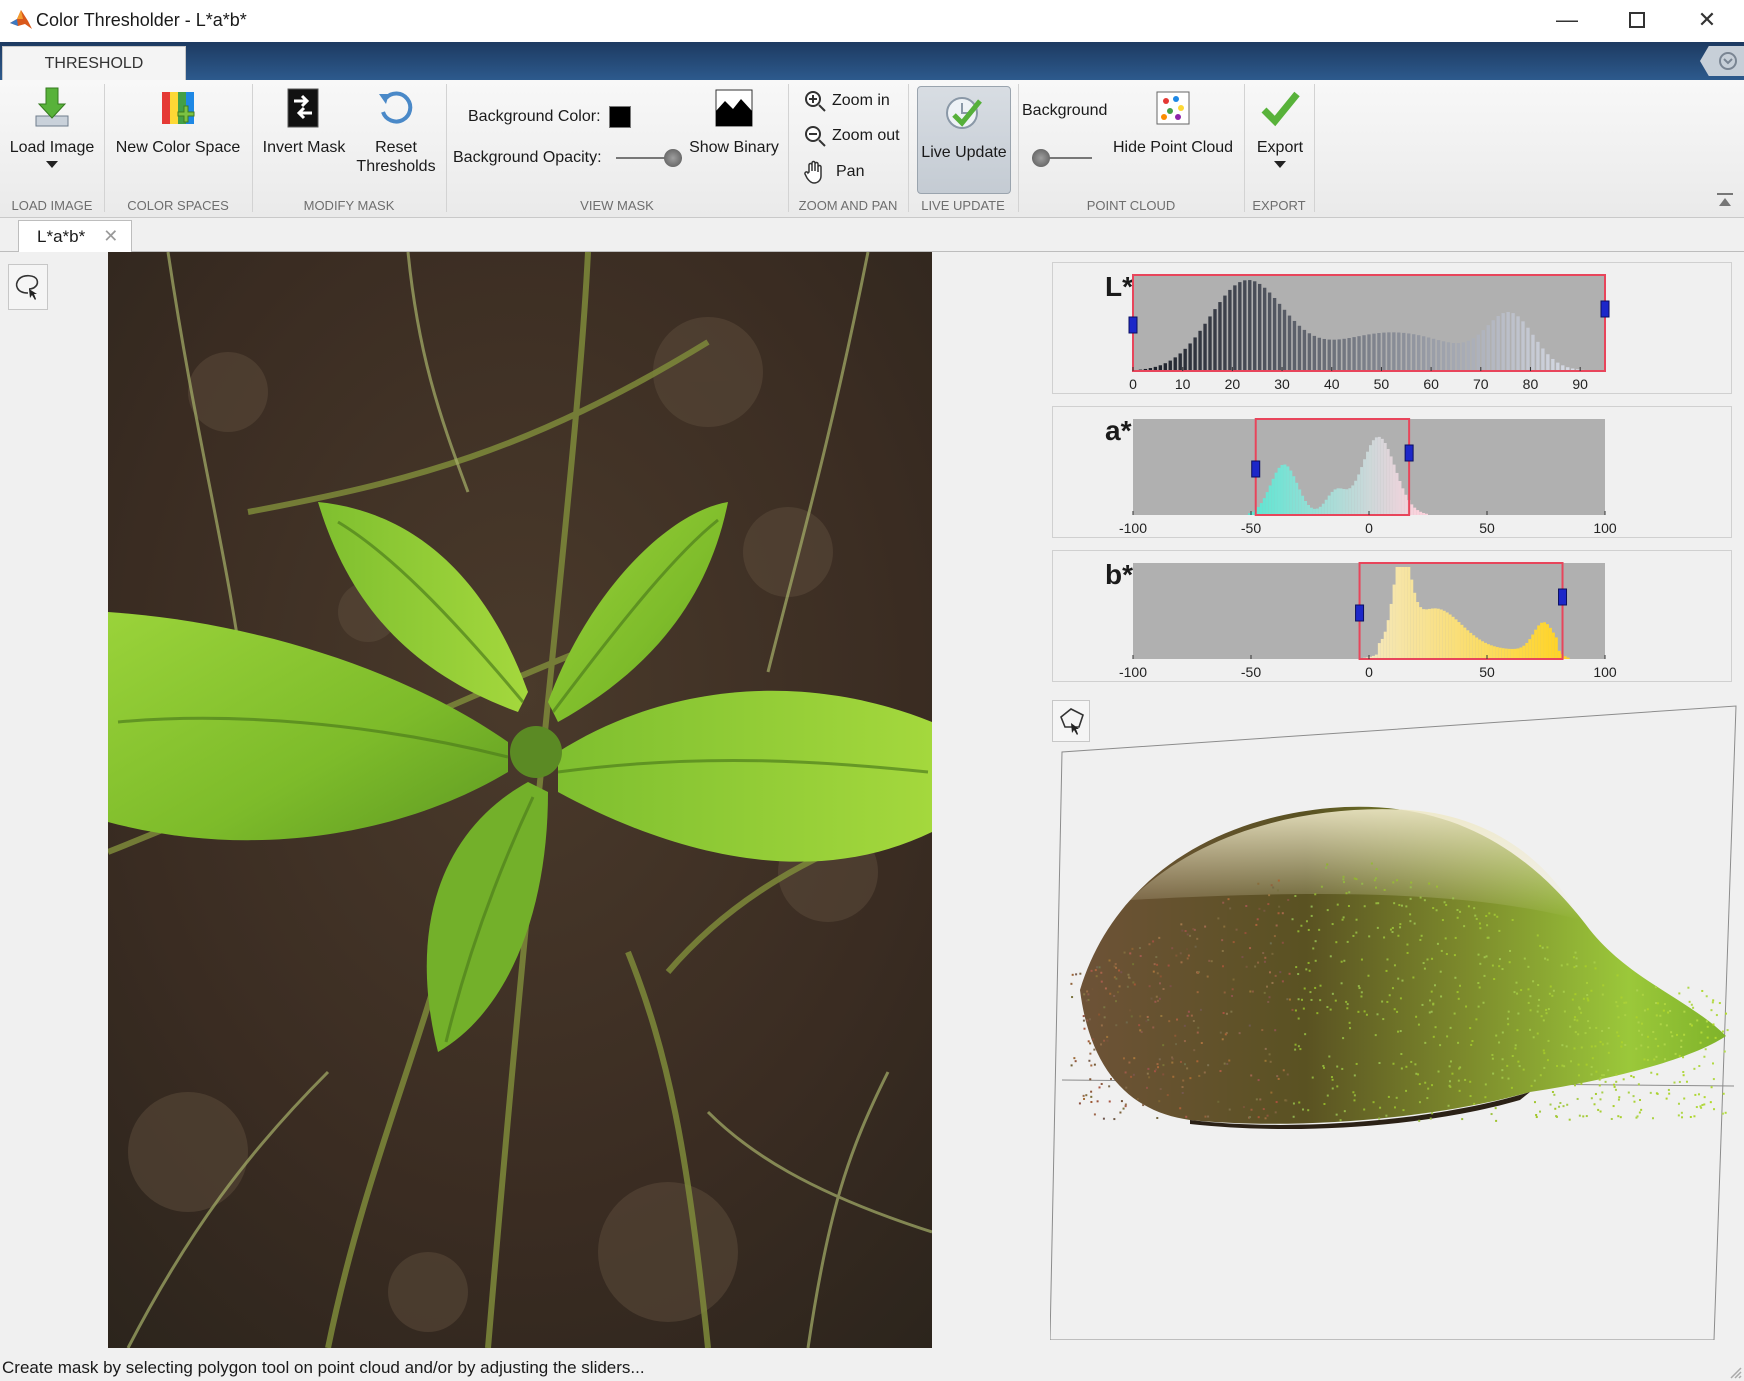  I want to click on document-tab-label: L*a*b*, so click(61, 236).